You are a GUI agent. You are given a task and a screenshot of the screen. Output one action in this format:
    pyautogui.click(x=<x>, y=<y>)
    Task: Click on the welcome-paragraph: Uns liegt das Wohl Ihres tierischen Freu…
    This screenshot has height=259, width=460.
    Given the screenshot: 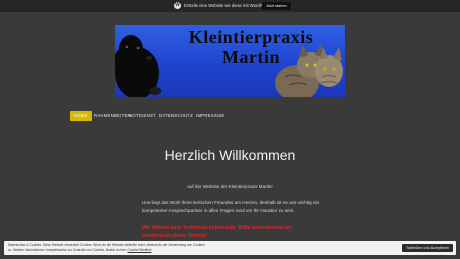 What is the action you would take?
    pyautogui.click(x=231, y=206)
    